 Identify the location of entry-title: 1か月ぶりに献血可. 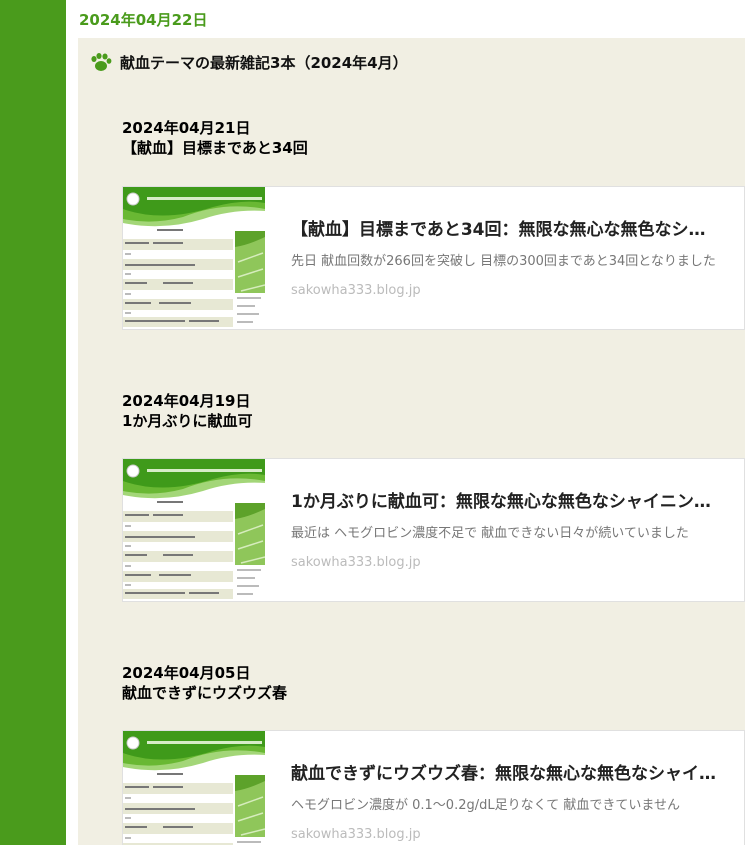
(187, 421).